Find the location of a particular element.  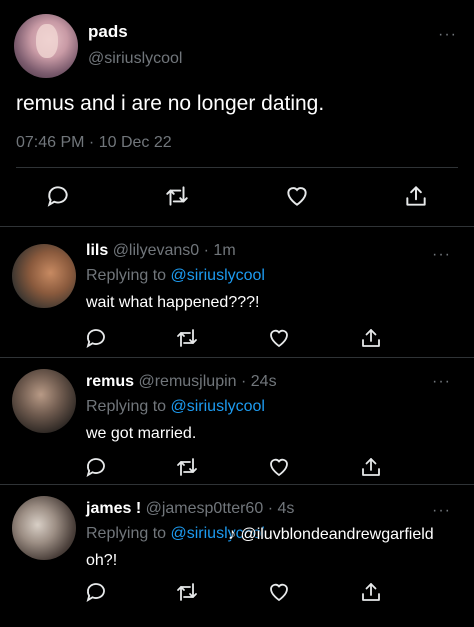

divider is located at coordinates (237, 167).